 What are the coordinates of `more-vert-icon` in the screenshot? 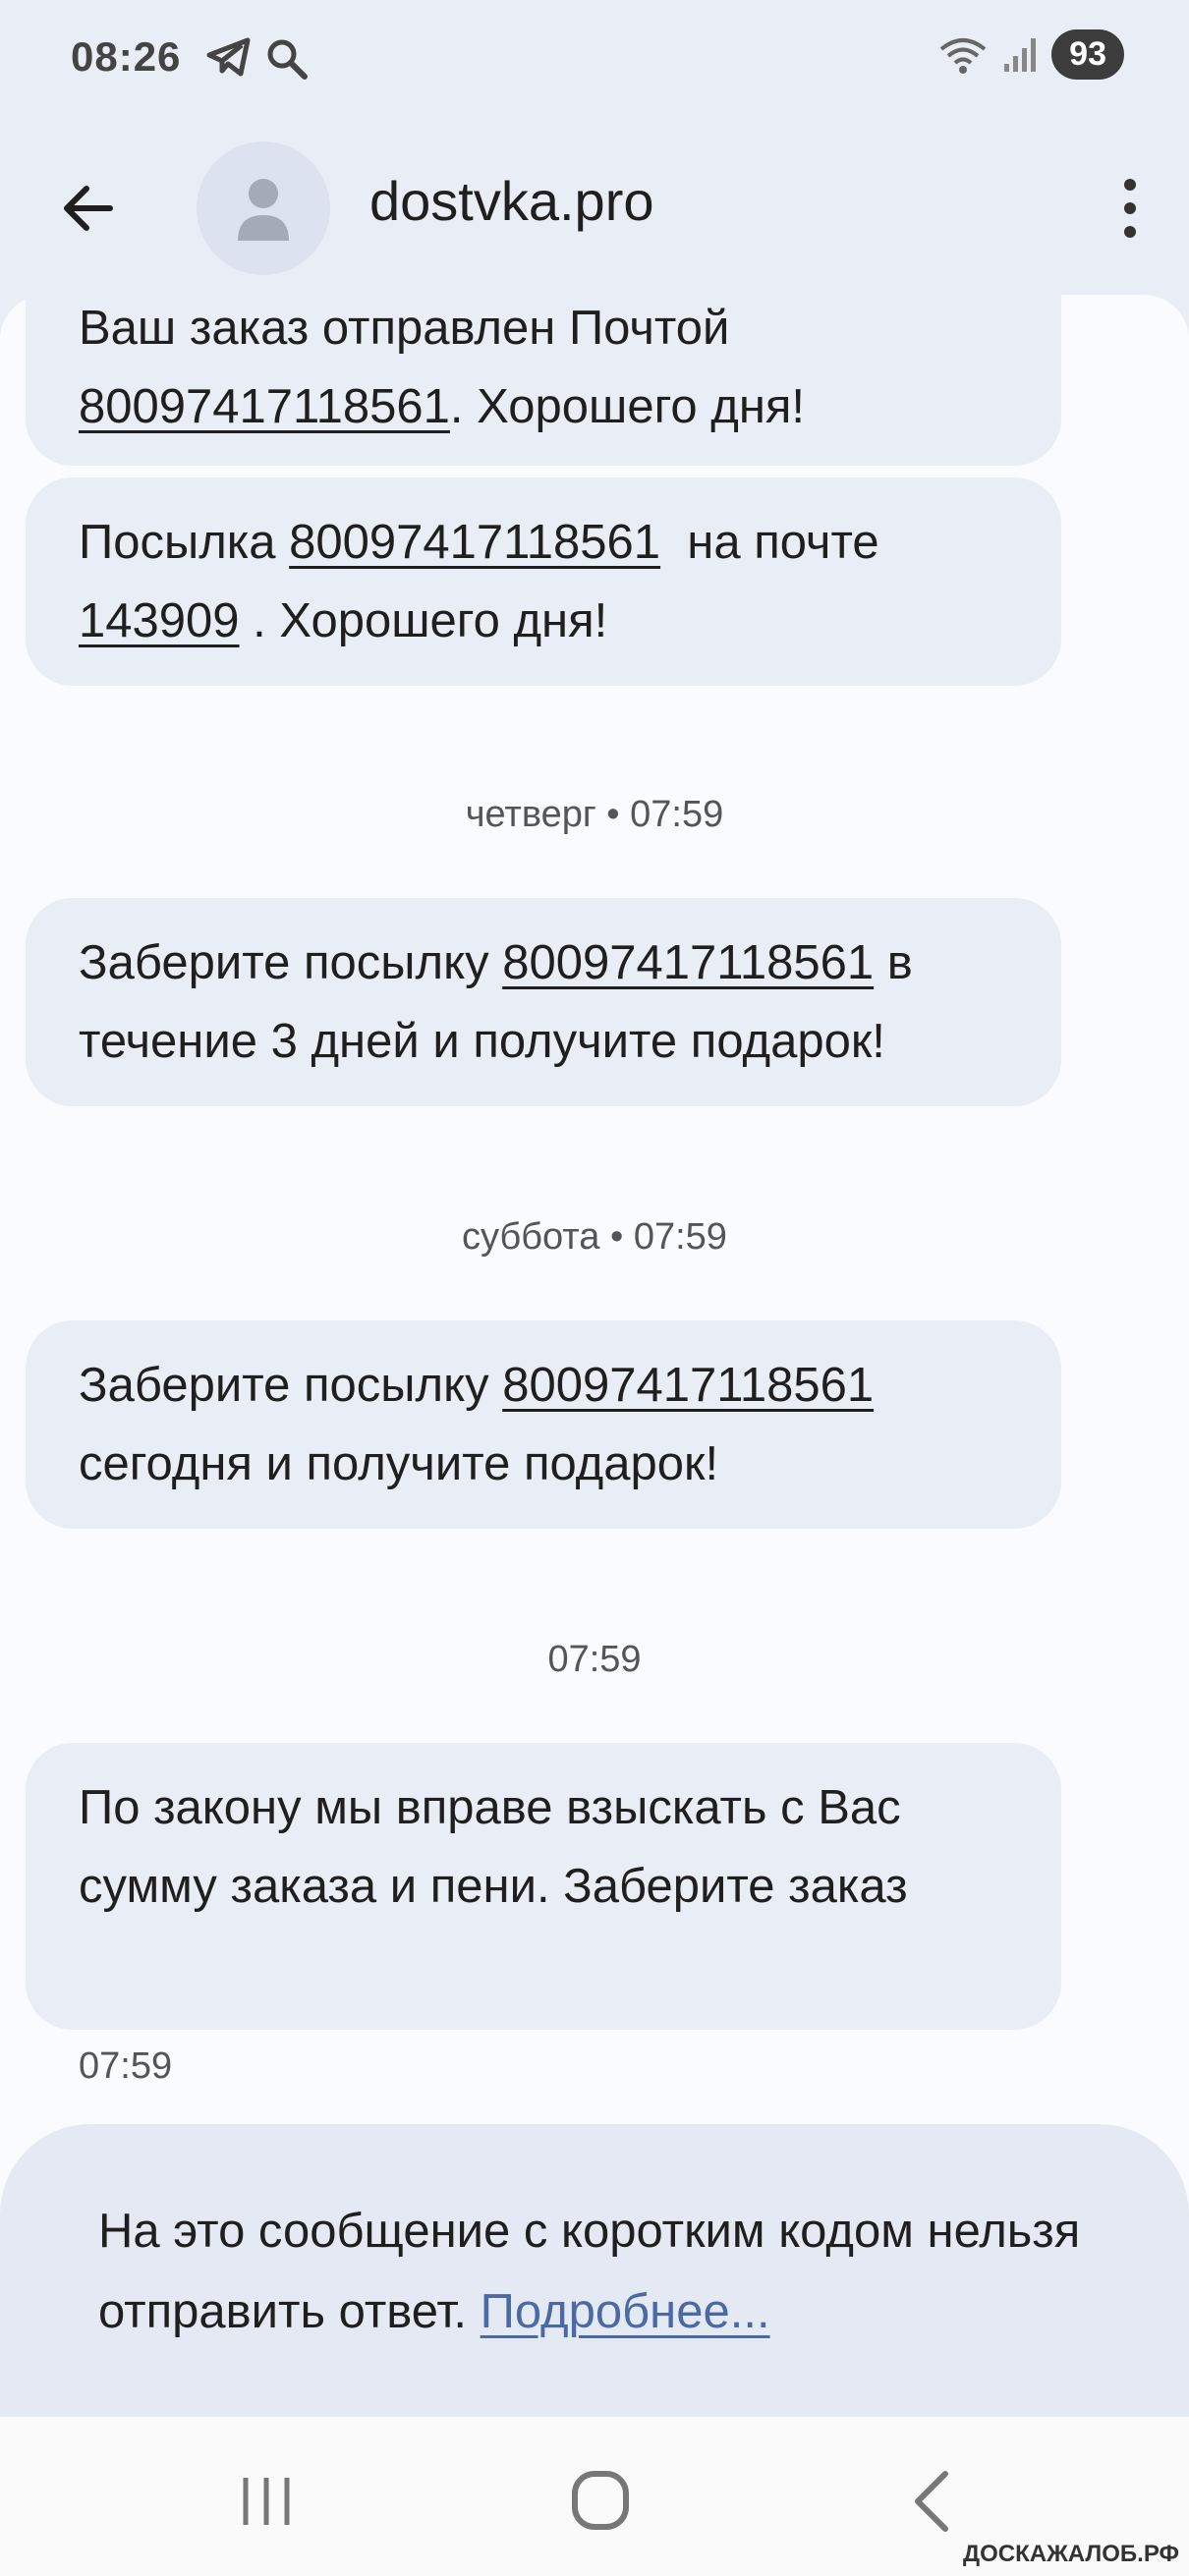 It's located at (1130, 208).